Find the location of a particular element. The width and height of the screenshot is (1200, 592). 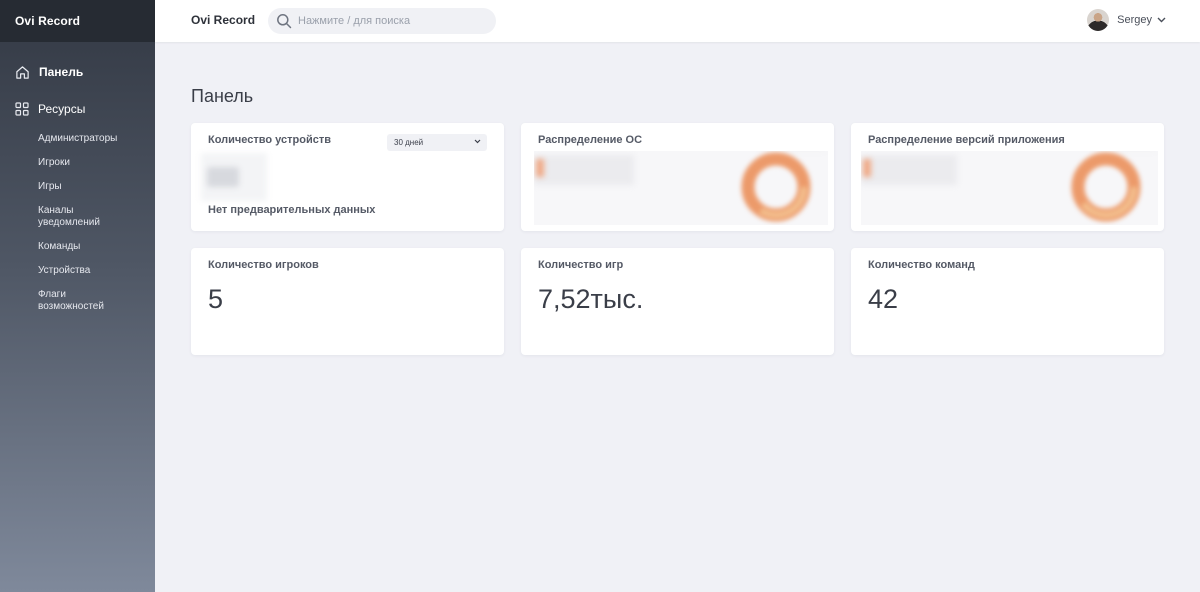

sidebar-item-teams: Команды is located at coordinates (70, 247).